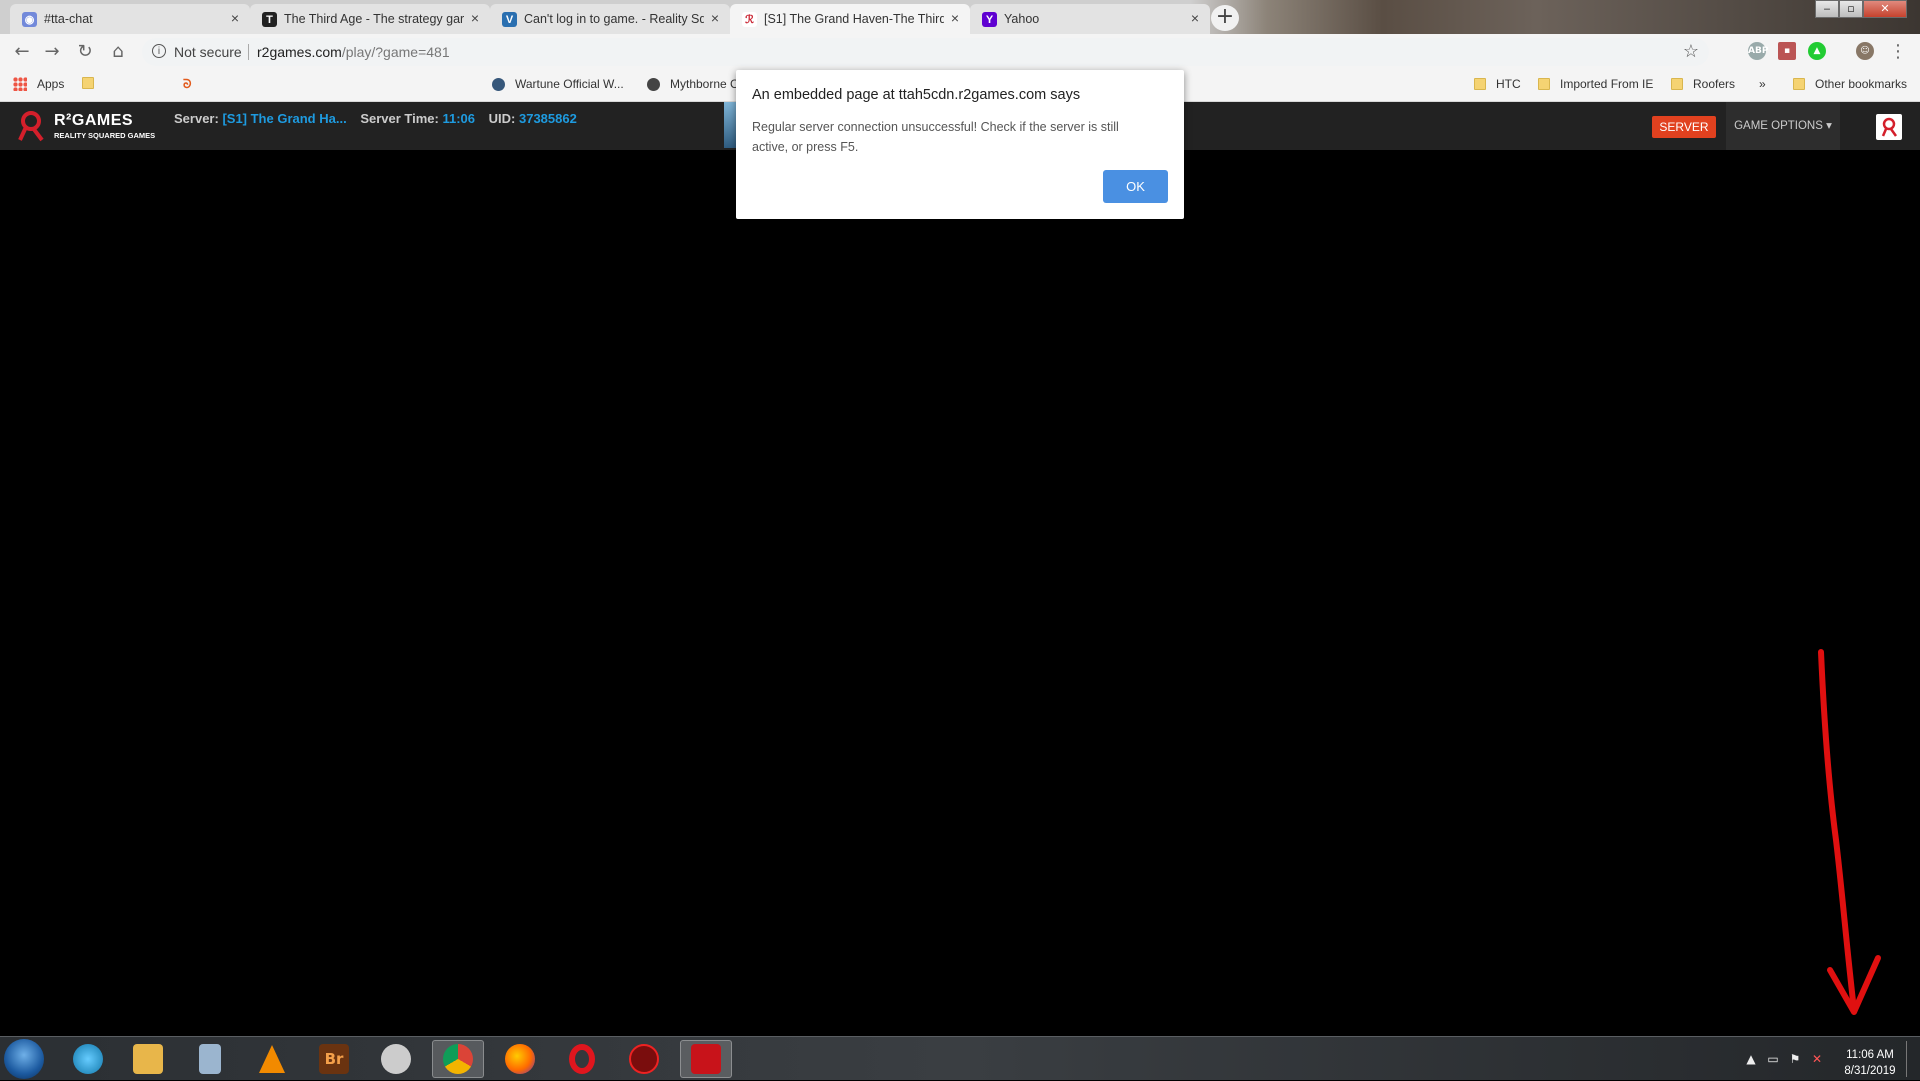 The height and width of the screenshot is (1081, 1920). I want to click on tab-title: #tta-chat, so click(68, 19).